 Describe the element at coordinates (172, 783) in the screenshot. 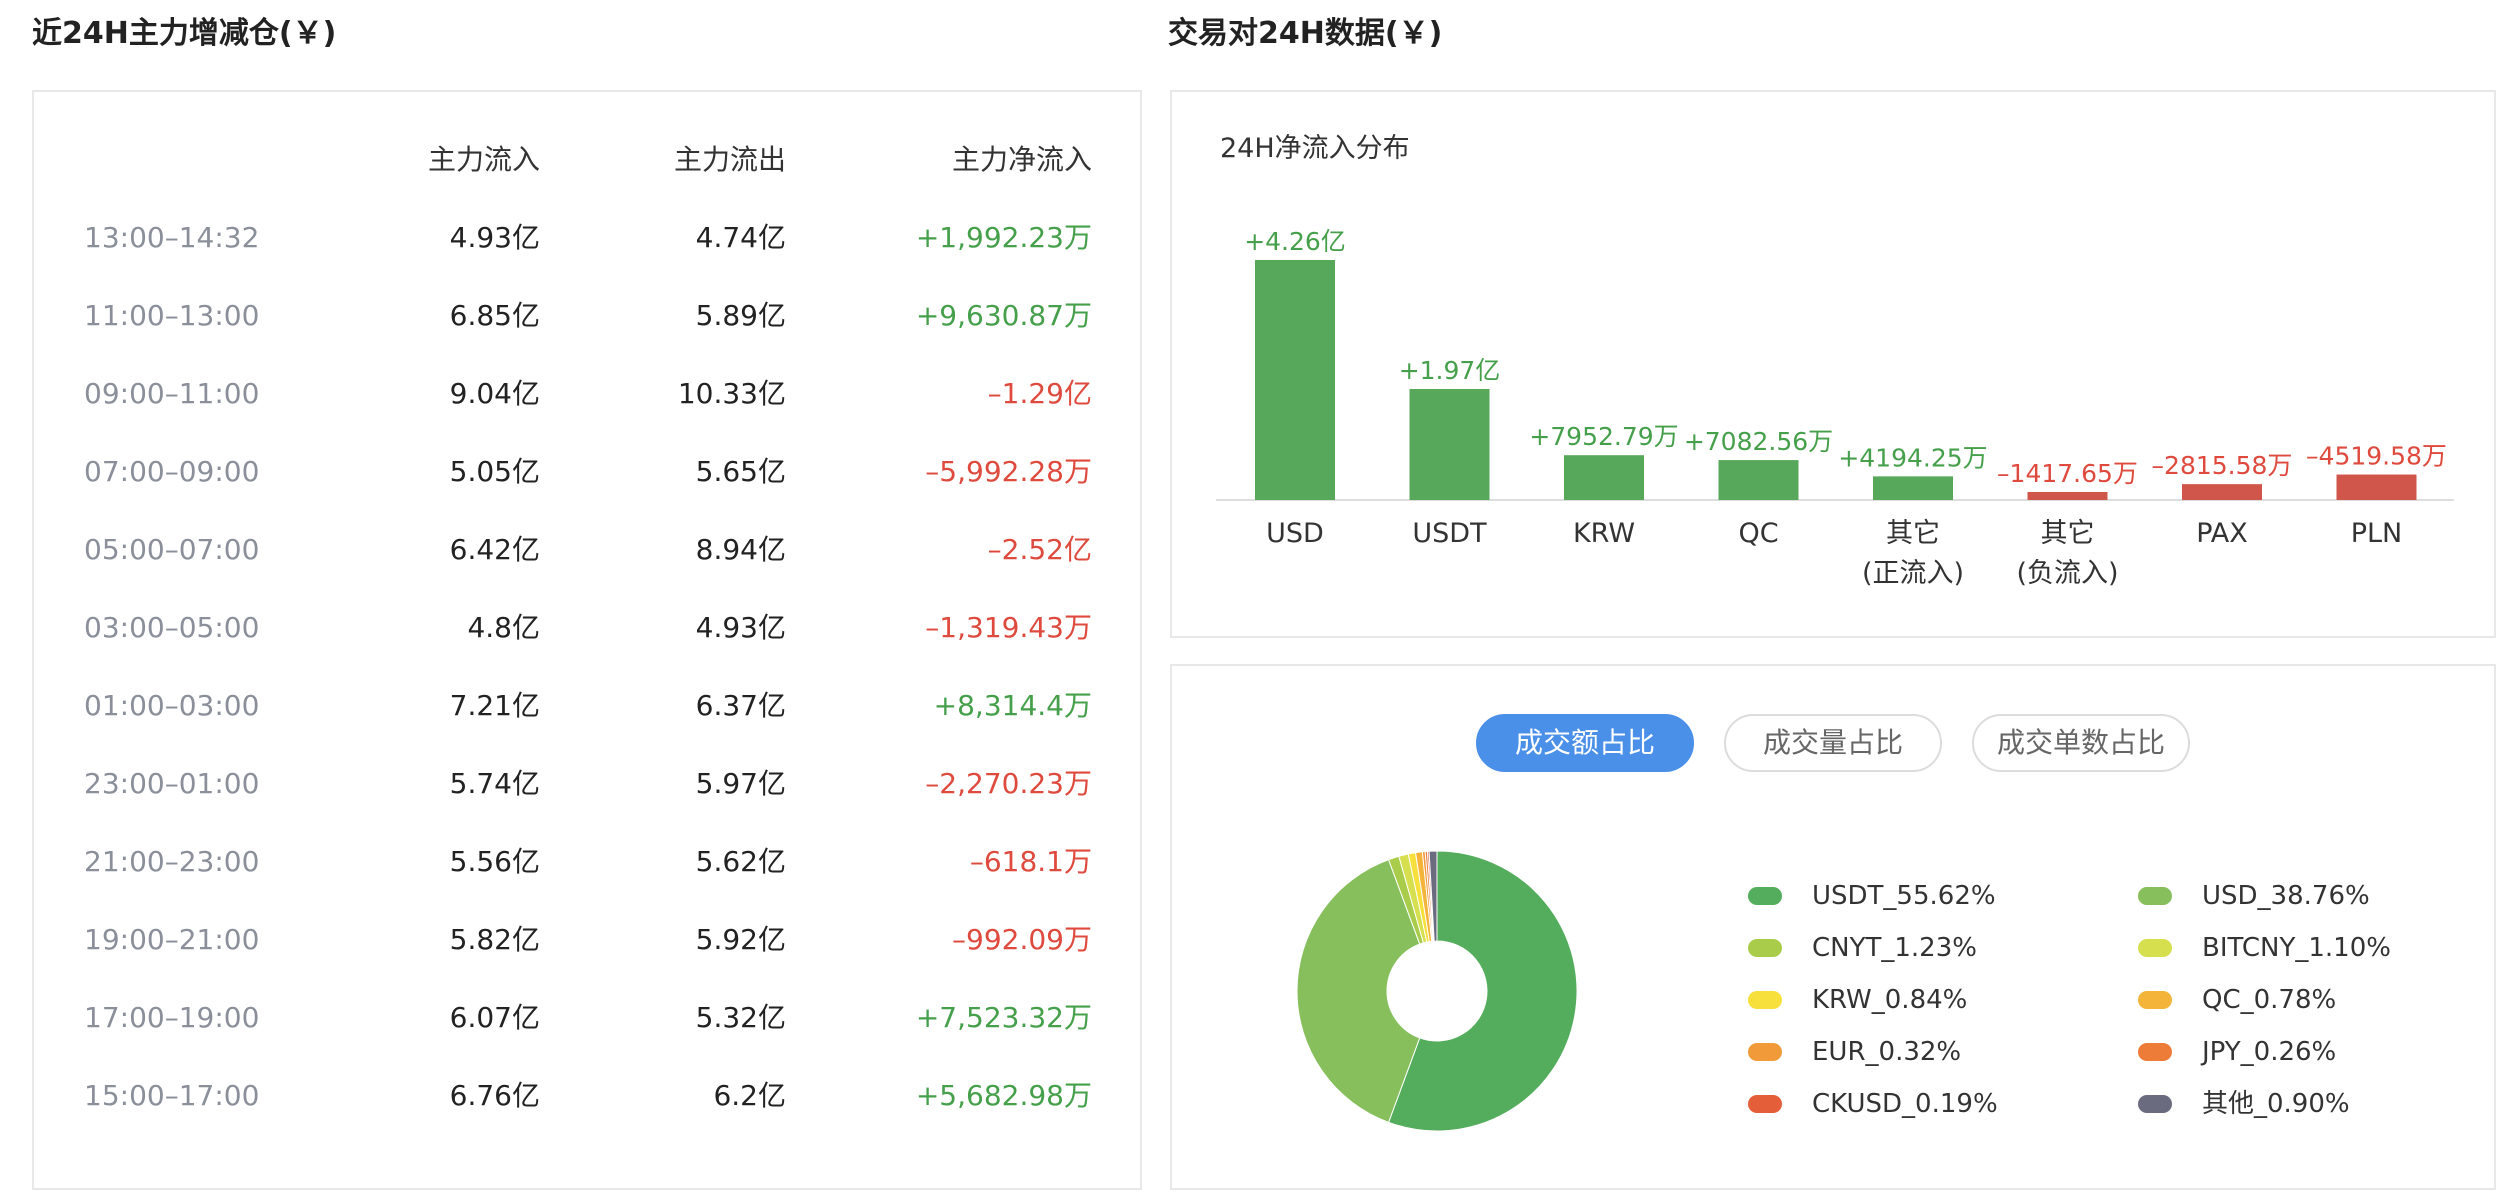

I see `row-time: 23:00–01:00` at that location.